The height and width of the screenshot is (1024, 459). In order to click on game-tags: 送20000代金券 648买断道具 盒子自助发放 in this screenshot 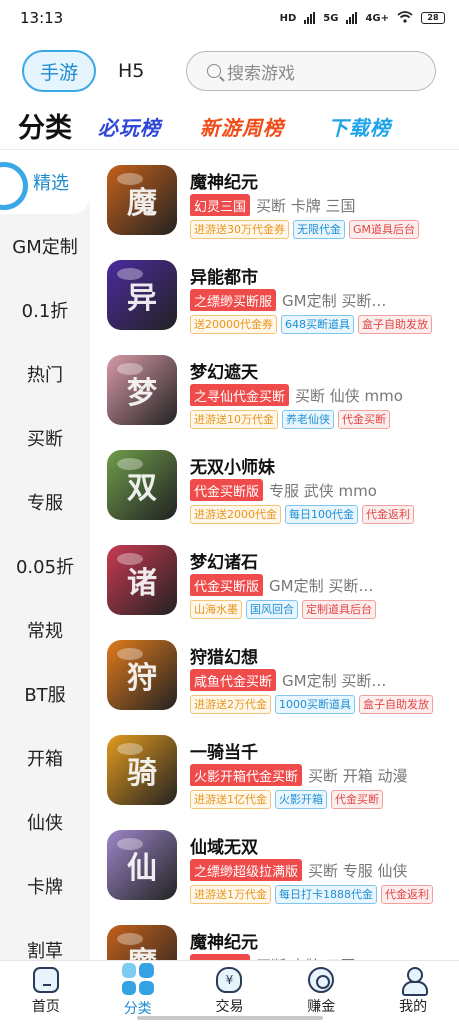, I will do `click(311, 324)`.